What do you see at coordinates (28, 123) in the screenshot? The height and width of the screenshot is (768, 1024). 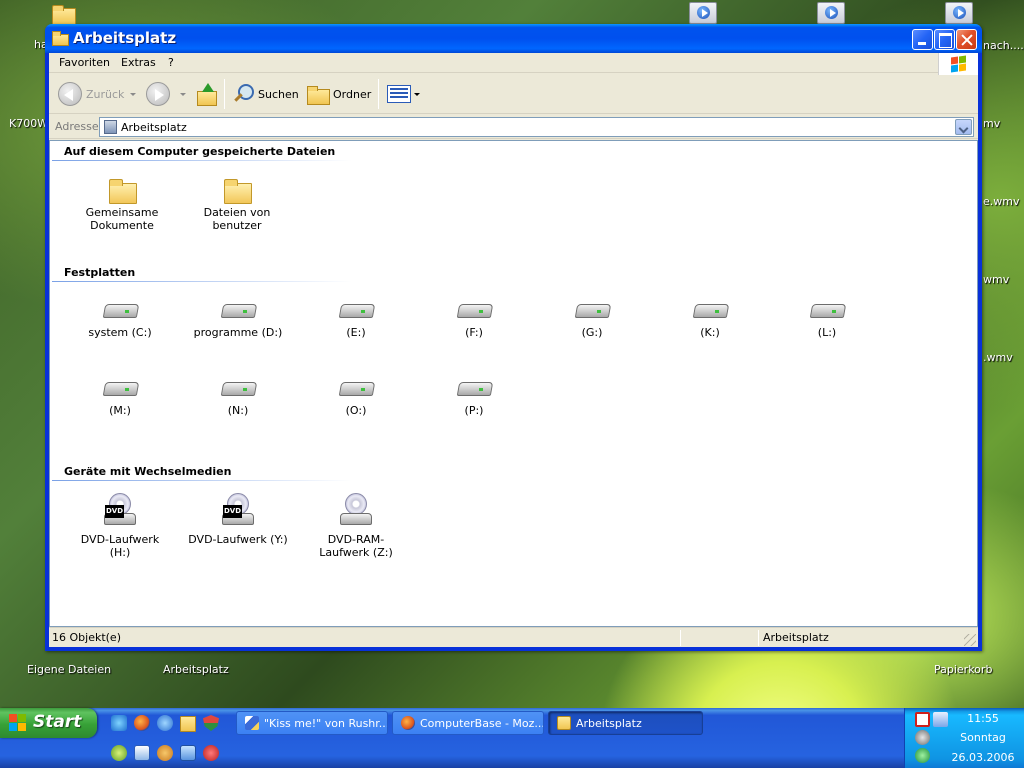 I see `desktop-icon-label: K700W` at bounding box center [28, 123].